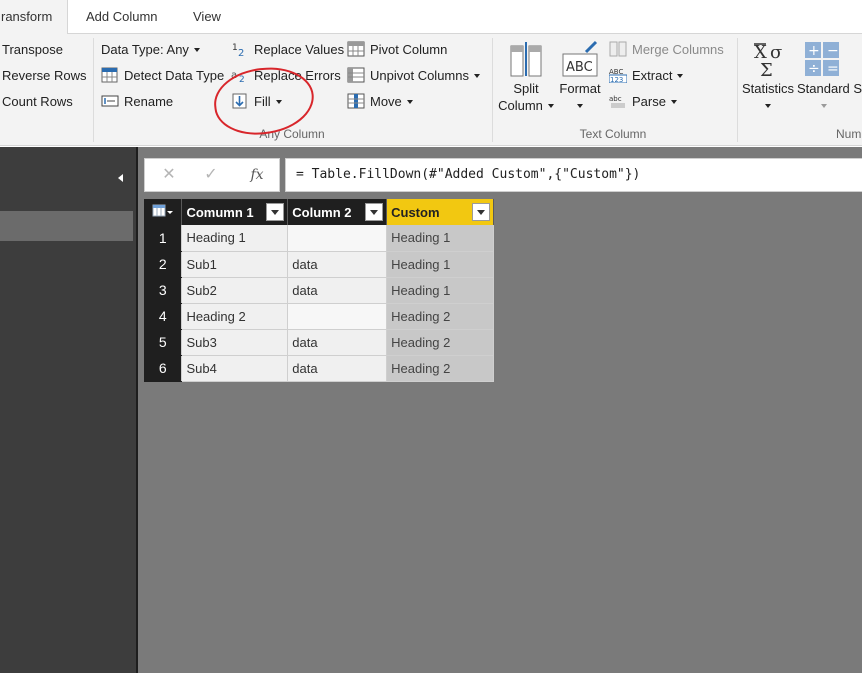  I want to click on table-row: 2 Sub1 data Heading 1, so click(319, 264).